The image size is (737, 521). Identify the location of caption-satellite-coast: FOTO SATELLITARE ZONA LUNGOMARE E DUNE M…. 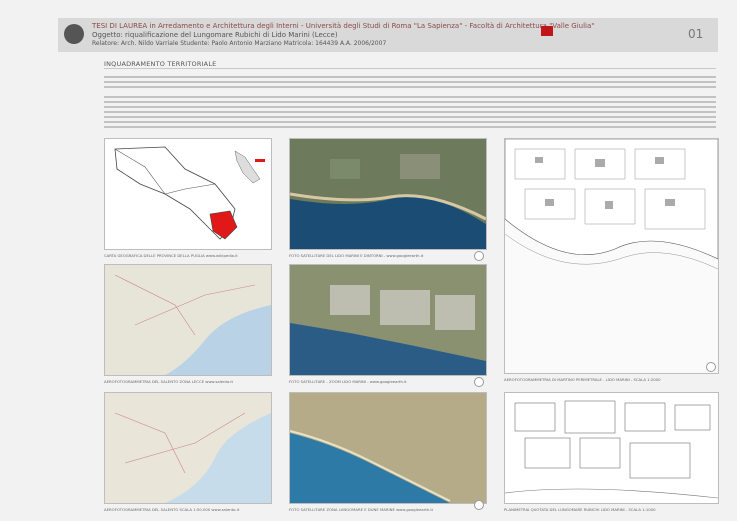
(361, 509).